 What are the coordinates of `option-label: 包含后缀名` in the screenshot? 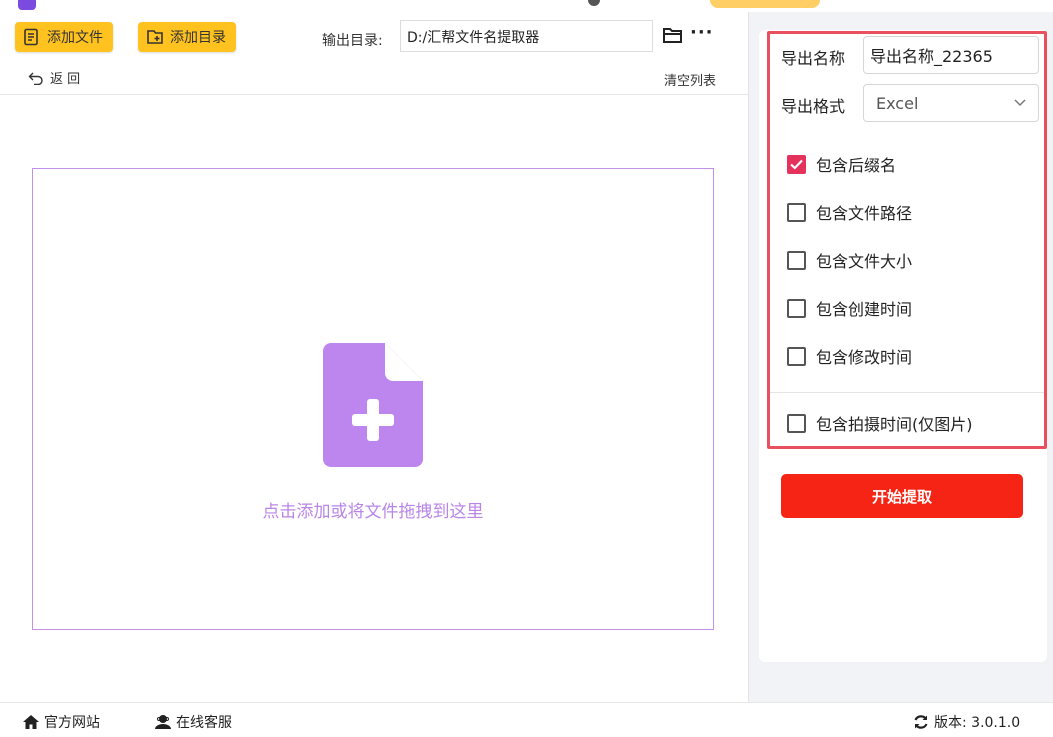 It's located at (856, 165).